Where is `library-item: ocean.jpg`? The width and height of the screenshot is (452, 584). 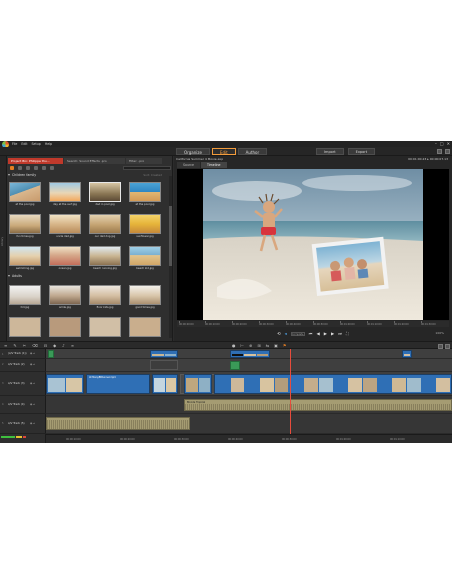
library-item: ocean.jpg is located at coordinates (65, 259).